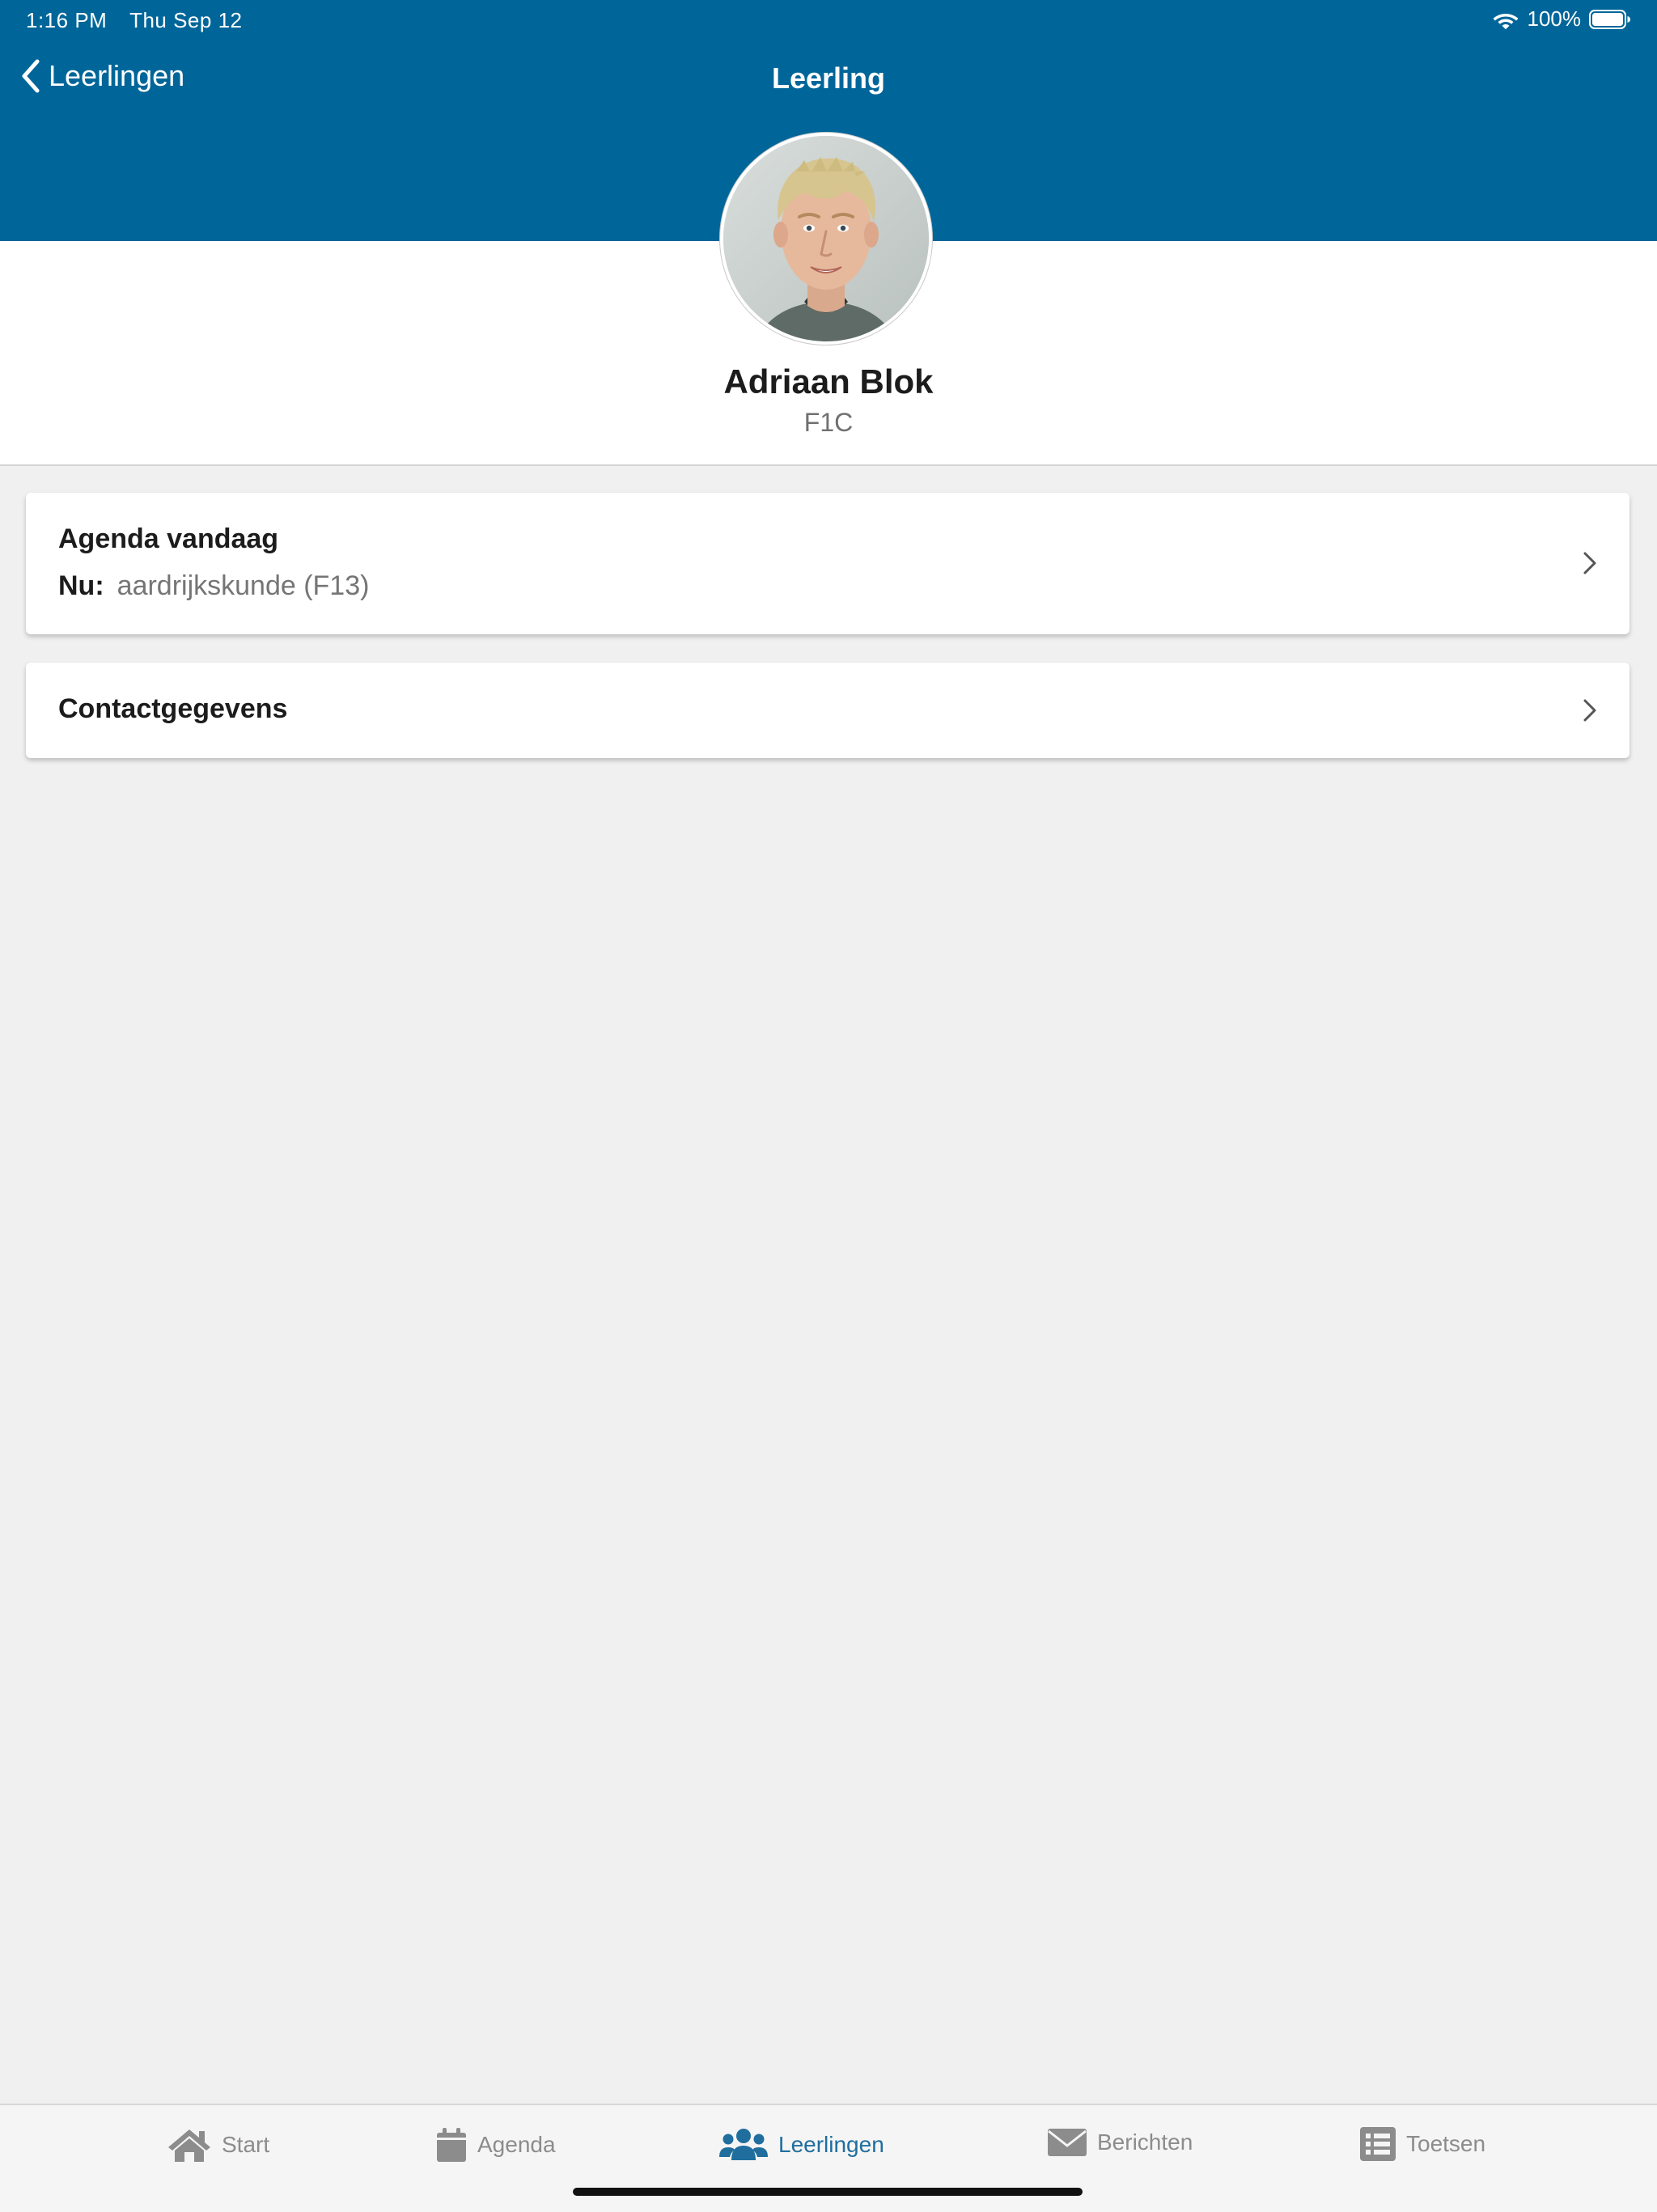 The height and width of the screenshot is (2212, 1657). What do you see at coordinates (189, 2145) in the screenshot?
I see `home-icon` at bounding box center [189, 2145].